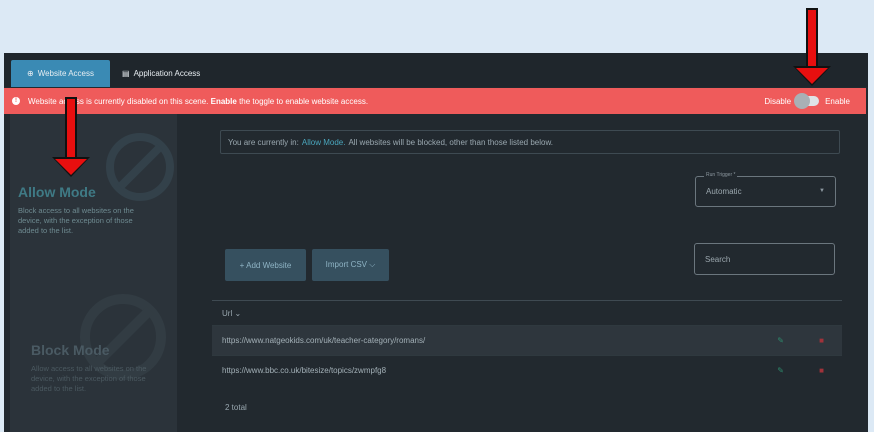 The height and width of the screenshot is (432, 874). Describe the element at coordinates (802, 101) in the screenshot. I see `toggle-knob` at that location.